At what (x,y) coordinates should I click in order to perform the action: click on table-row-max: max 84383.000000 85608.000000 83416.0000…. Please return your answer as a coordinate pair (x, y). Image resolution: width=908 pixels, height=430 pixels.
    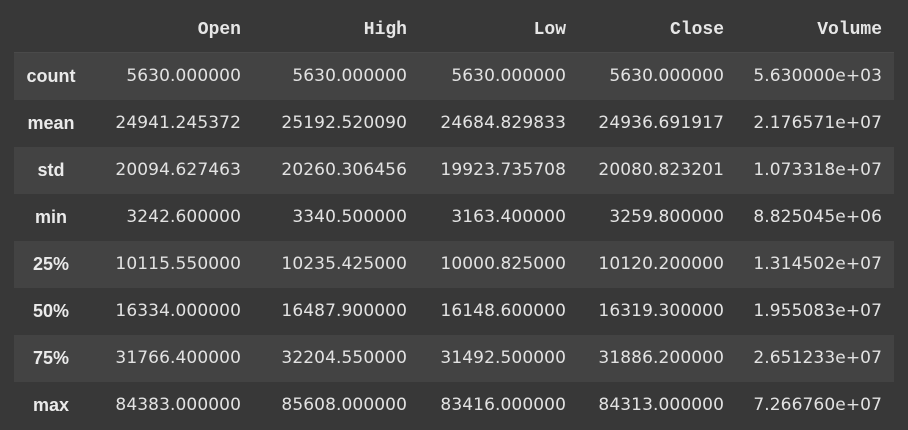
    Looking at the image, I should click on (454, 405).